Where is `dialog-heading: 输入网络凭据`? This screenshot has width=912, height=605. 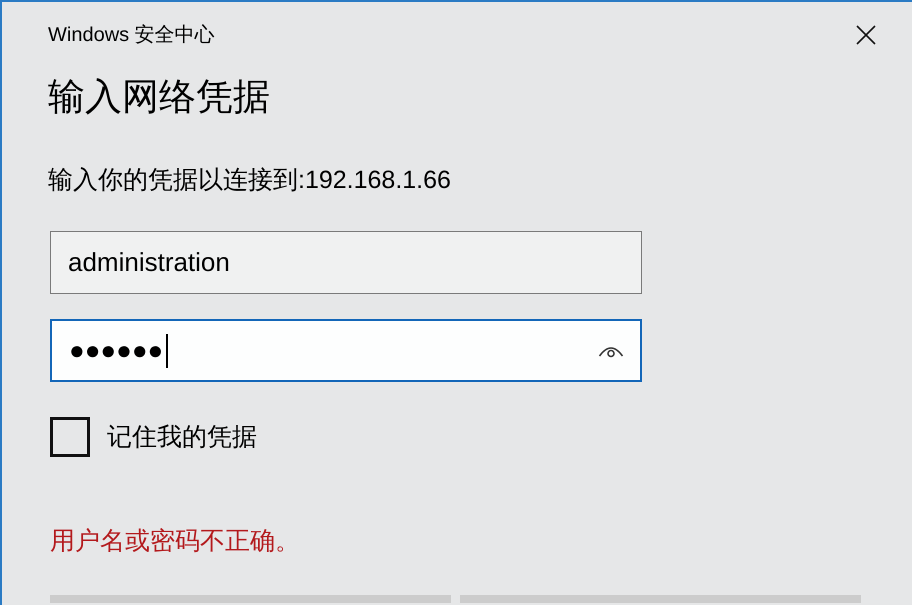 dialog-heading: 输入网络凭据 is located at coordinates (159, 97).